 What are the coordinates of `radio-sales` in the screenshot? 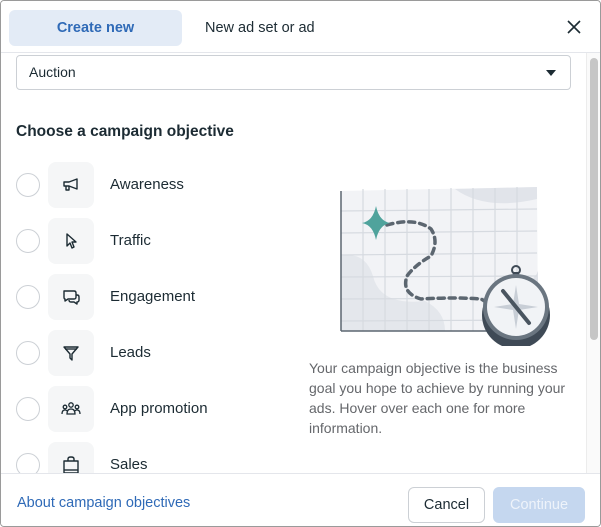 It's located at (28, 463).